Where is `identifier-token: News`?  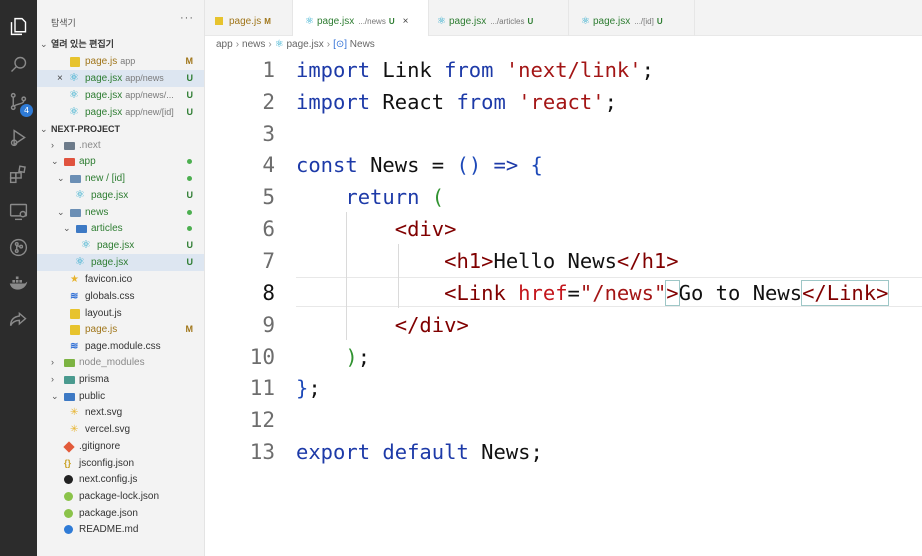
identifier-token: News is located at coordinates (395, 165).